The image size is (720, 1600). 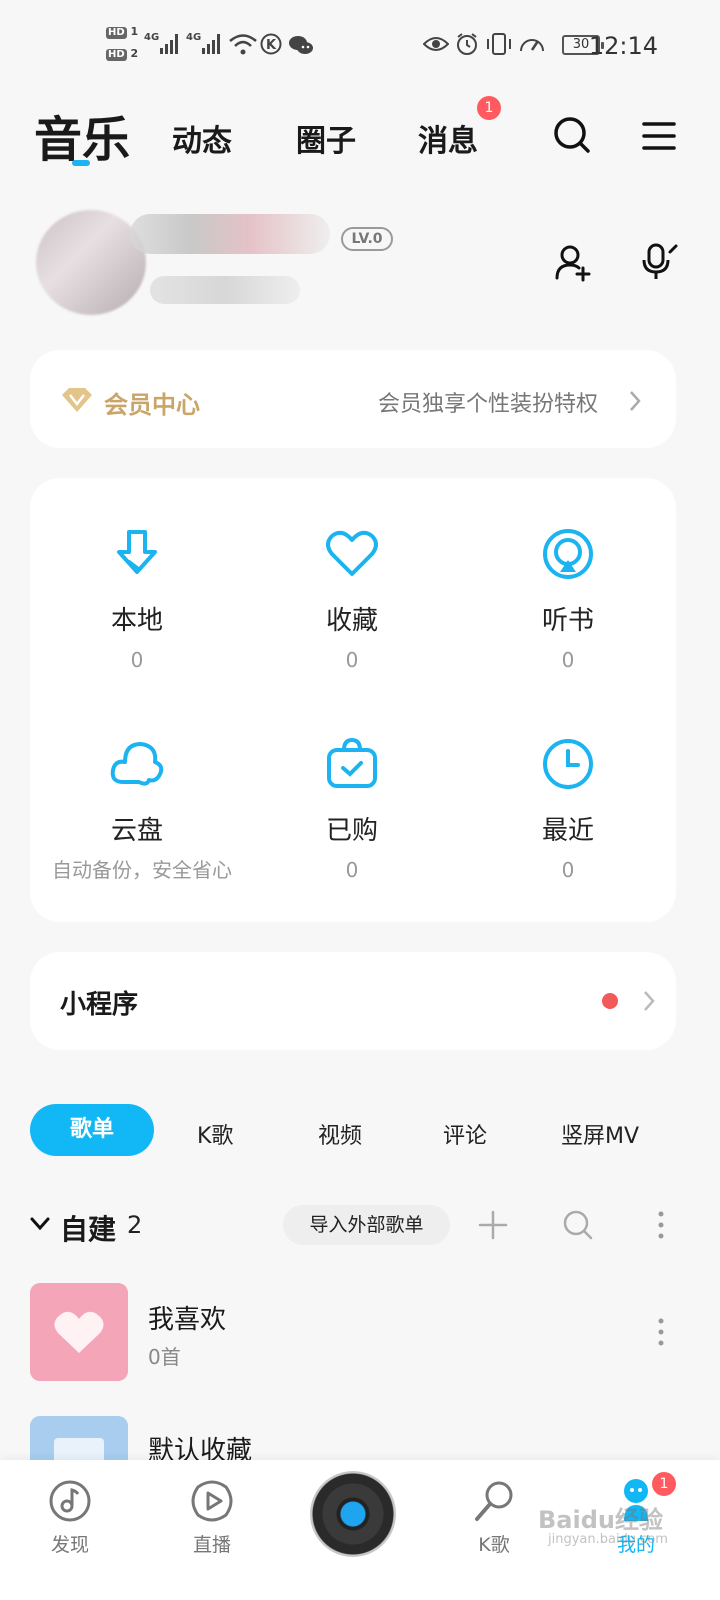 I want to click on tab-vertical-mv: 竖屏MV, so click(x=600, y=1134).